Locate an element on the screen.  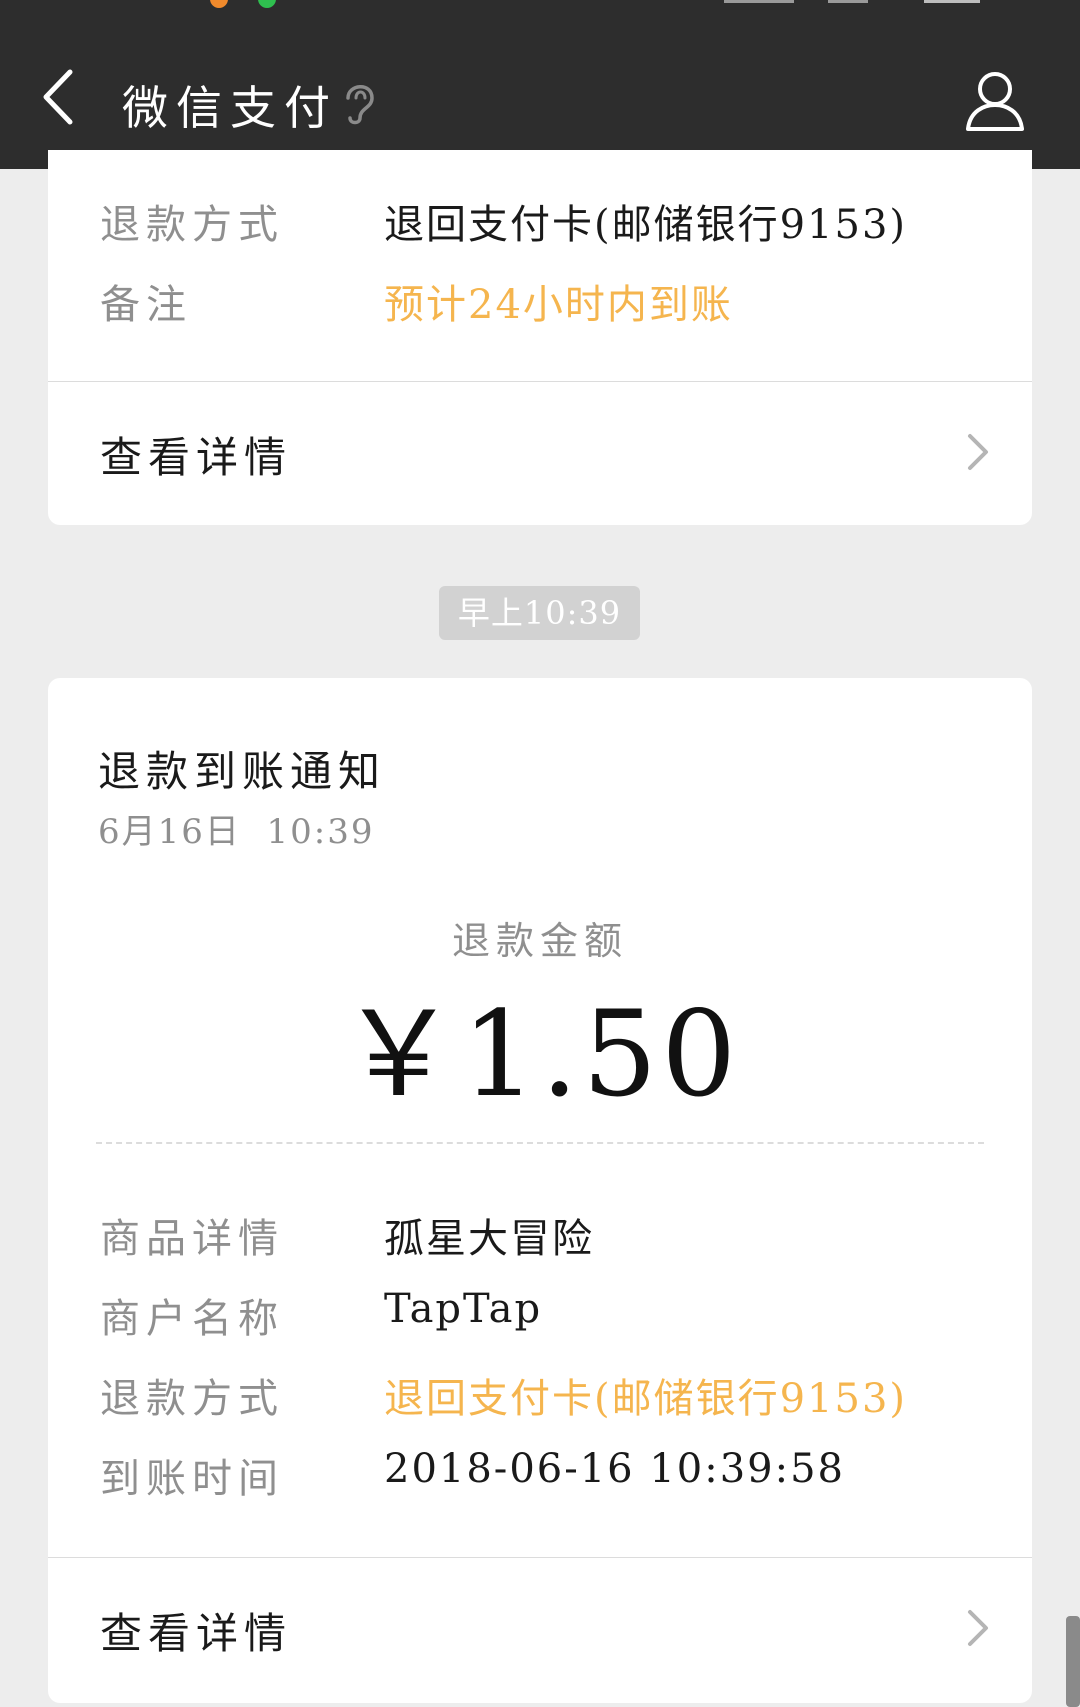
scrollbar-thumb is located at coordinates (1073, 1661).